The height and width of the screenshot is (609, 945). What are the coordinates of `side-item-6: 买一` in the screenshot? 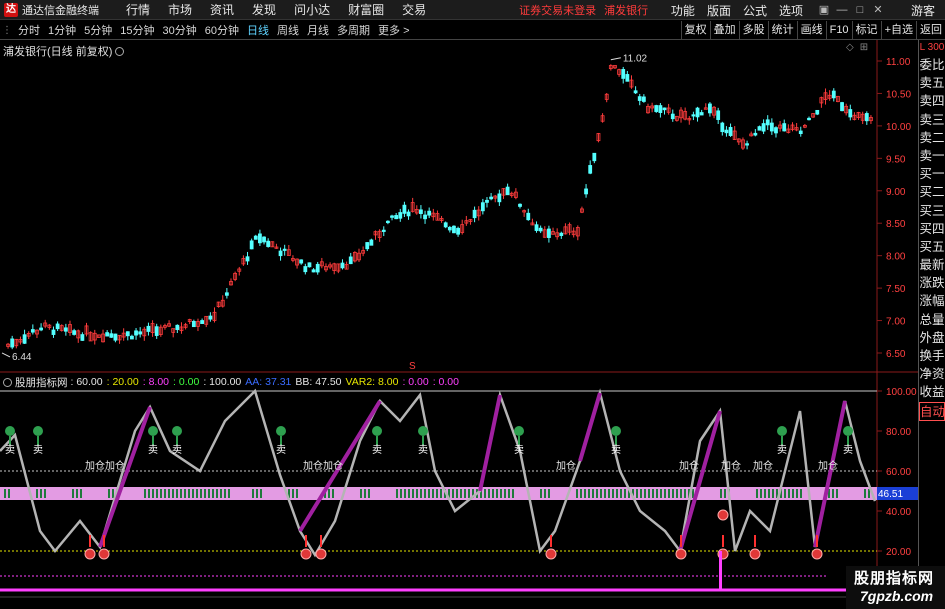 It's located at (932, 174).